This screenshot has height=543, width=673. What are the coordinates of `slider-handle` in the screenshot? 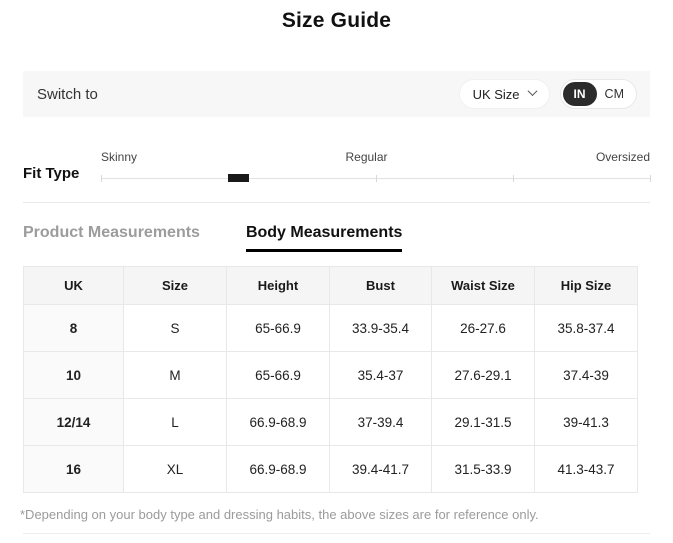 It's located at (239, 178).